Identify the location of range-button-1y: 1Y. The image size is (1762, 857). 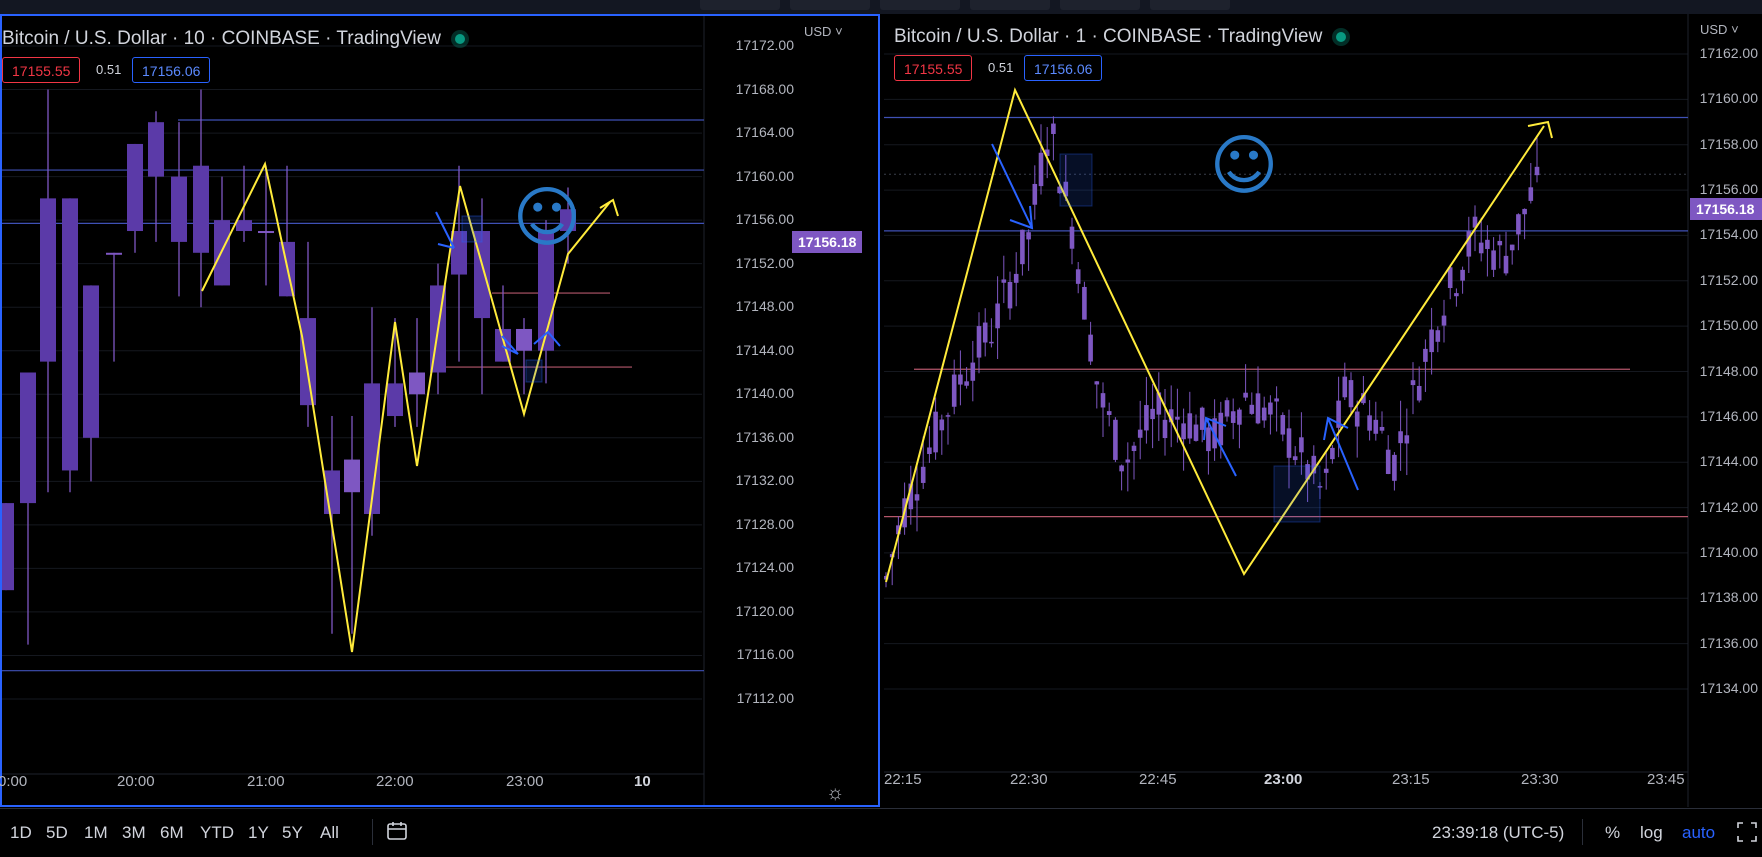
(258, 833).